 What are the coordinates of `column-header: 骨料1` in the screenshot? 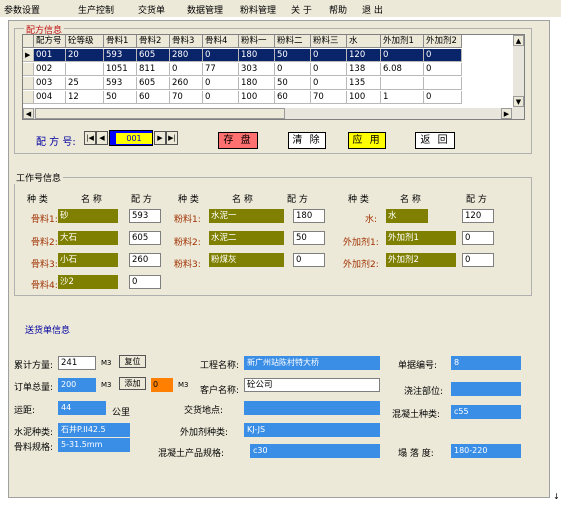 It's located at (120, 41).